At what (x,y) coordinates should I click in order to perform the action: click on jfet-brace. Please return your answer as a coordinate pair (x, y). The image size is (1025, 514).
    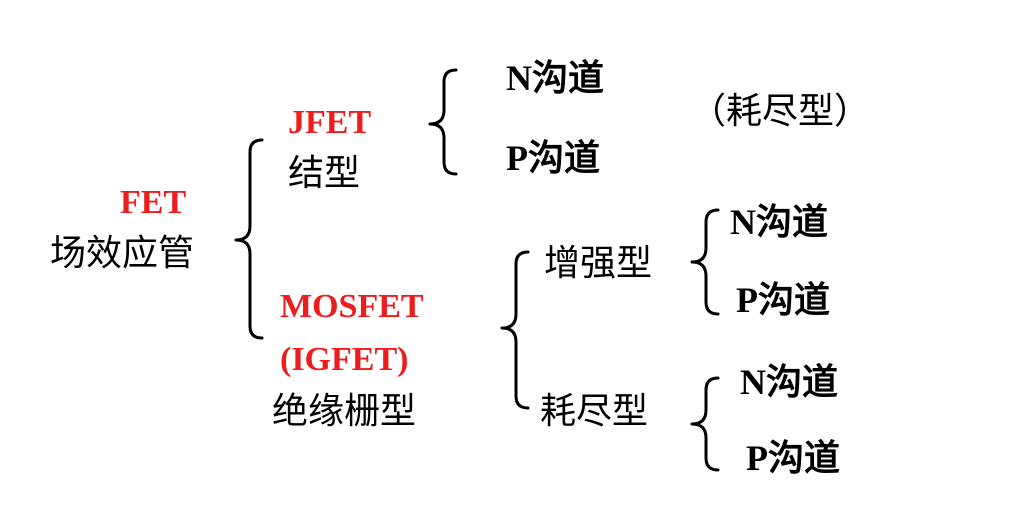
    Looking at the image, I should click on (443, 122).